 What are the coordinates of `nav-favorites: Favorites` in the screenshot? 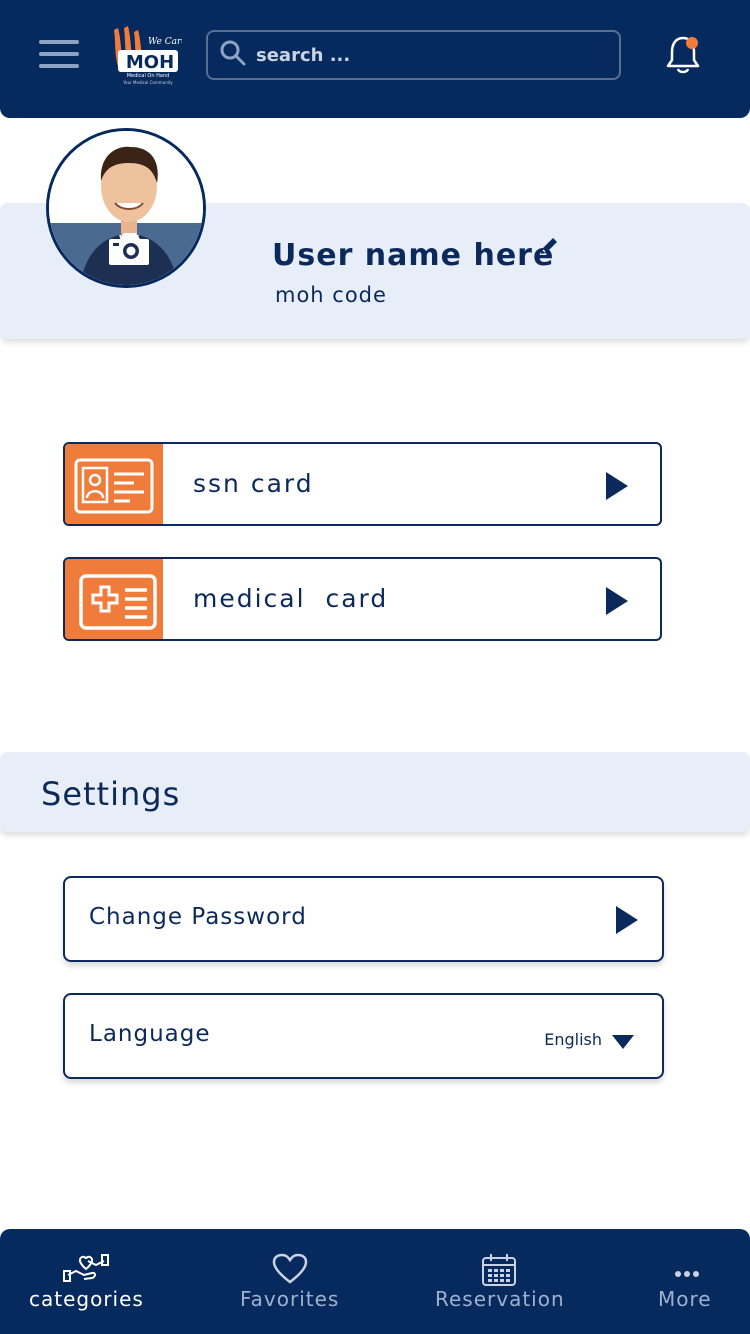 It's located at (290, 1281).